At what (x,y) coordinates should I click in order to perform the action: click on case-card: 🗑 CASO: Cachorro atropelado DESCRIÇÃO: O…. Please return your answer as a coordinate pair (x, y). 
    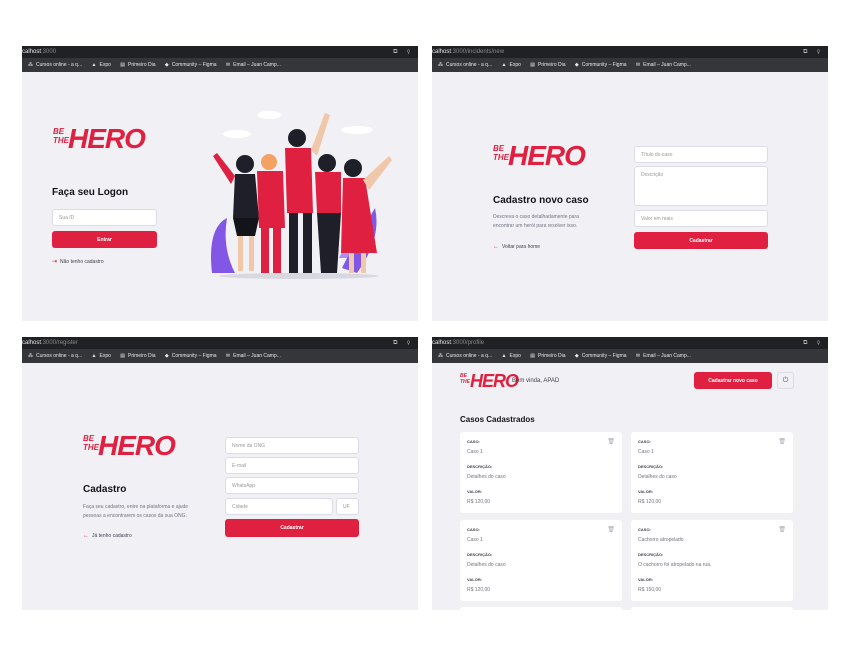
    Looking at the image, I should click on (712, 560).